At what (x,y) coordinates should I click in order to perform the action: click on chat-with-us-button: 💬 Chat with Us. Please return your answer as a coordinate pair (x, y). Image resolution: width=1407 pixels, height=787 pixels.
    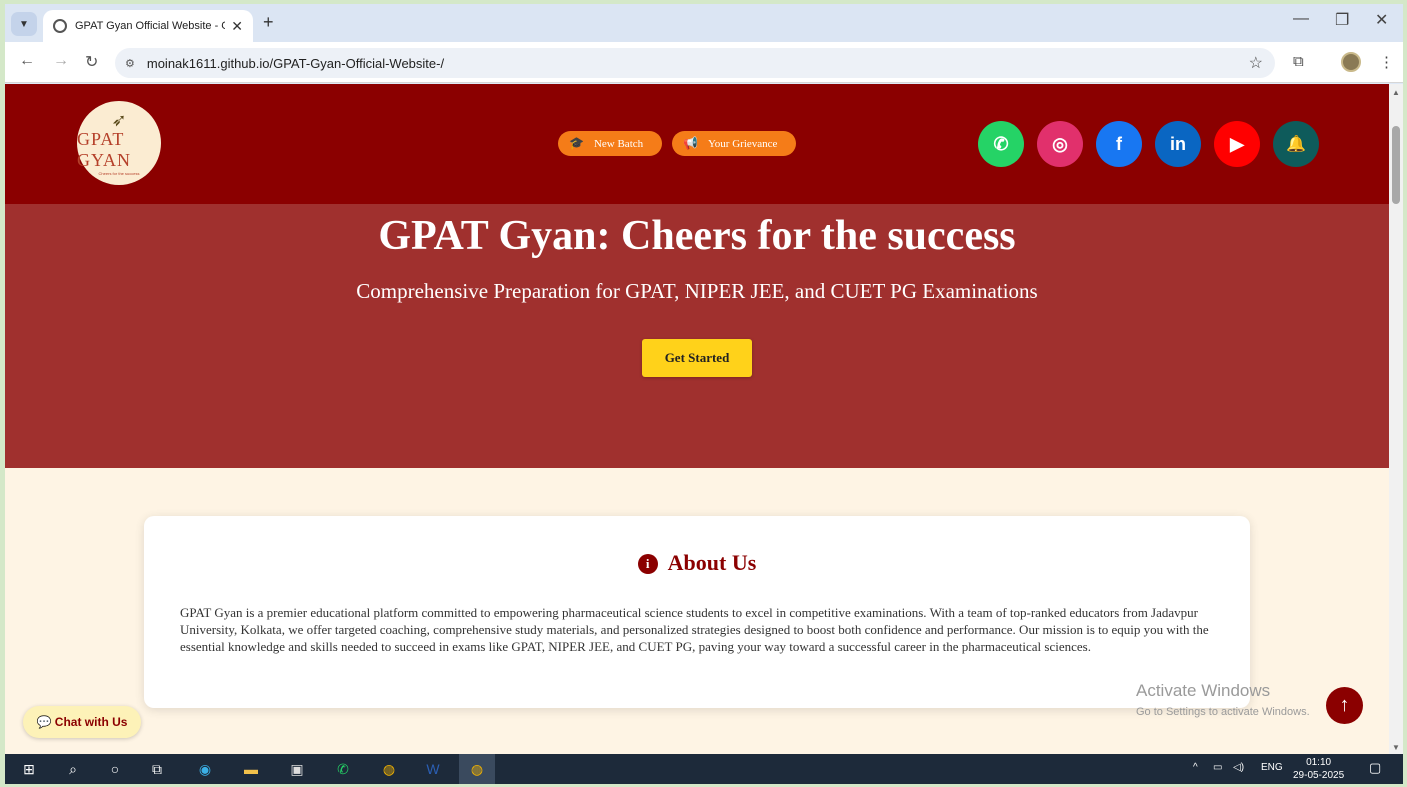
    Looking at the image, I should click on (82, 722).